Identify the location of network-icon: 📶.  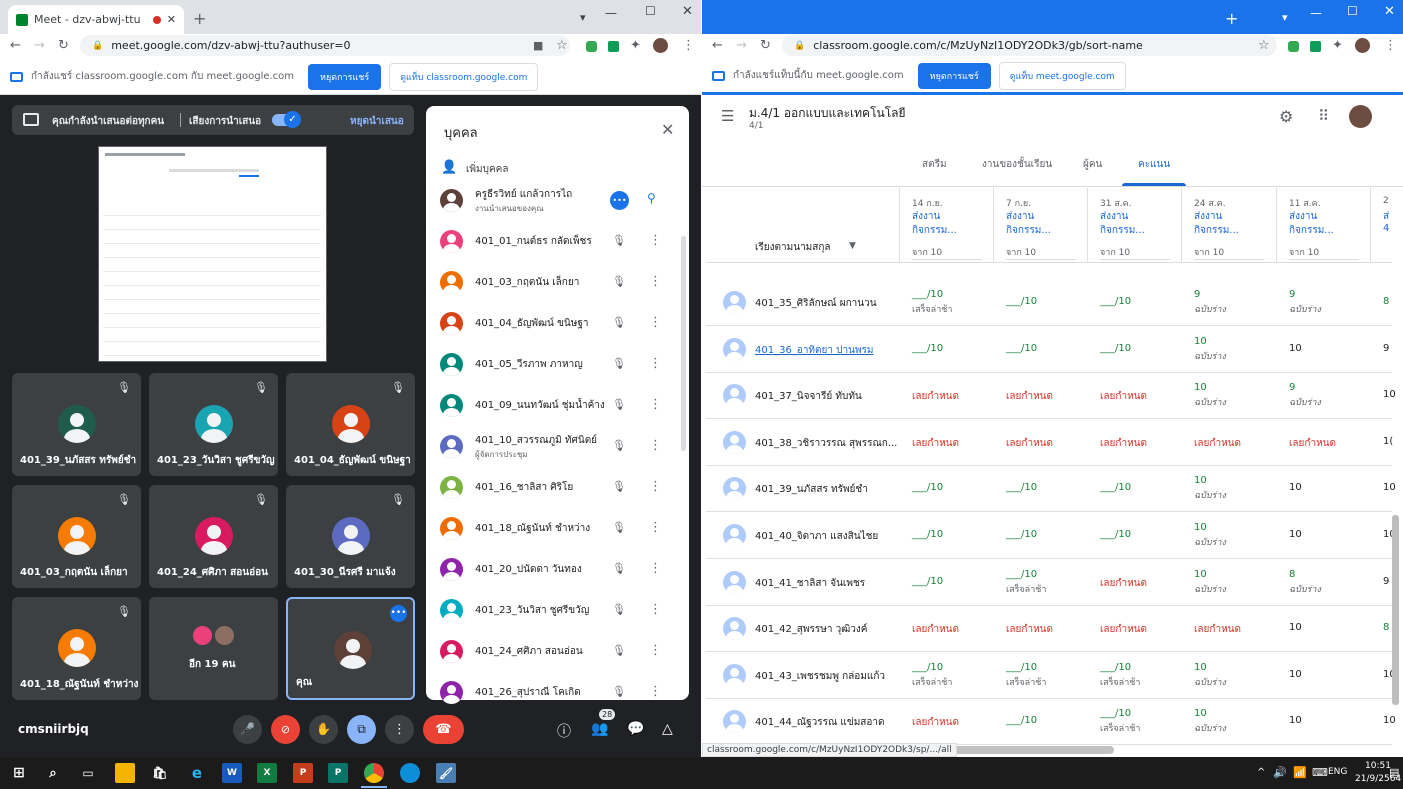
(1300, 772).